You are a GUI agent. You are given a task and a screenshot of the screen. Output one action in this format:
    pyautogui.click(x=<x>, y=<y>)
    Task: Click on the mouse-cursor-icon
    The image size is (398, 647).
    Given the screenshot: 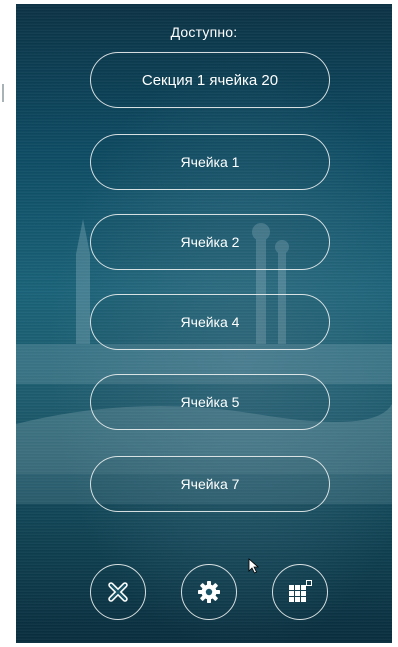 What is the action you would take?
    pyautogui.click(x=254, y=566)
    